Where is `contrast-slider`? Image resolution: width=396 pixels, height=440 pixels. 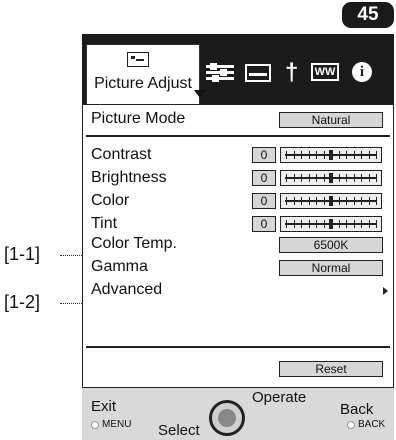 contrast-slider is located at coordinates (331, 155).